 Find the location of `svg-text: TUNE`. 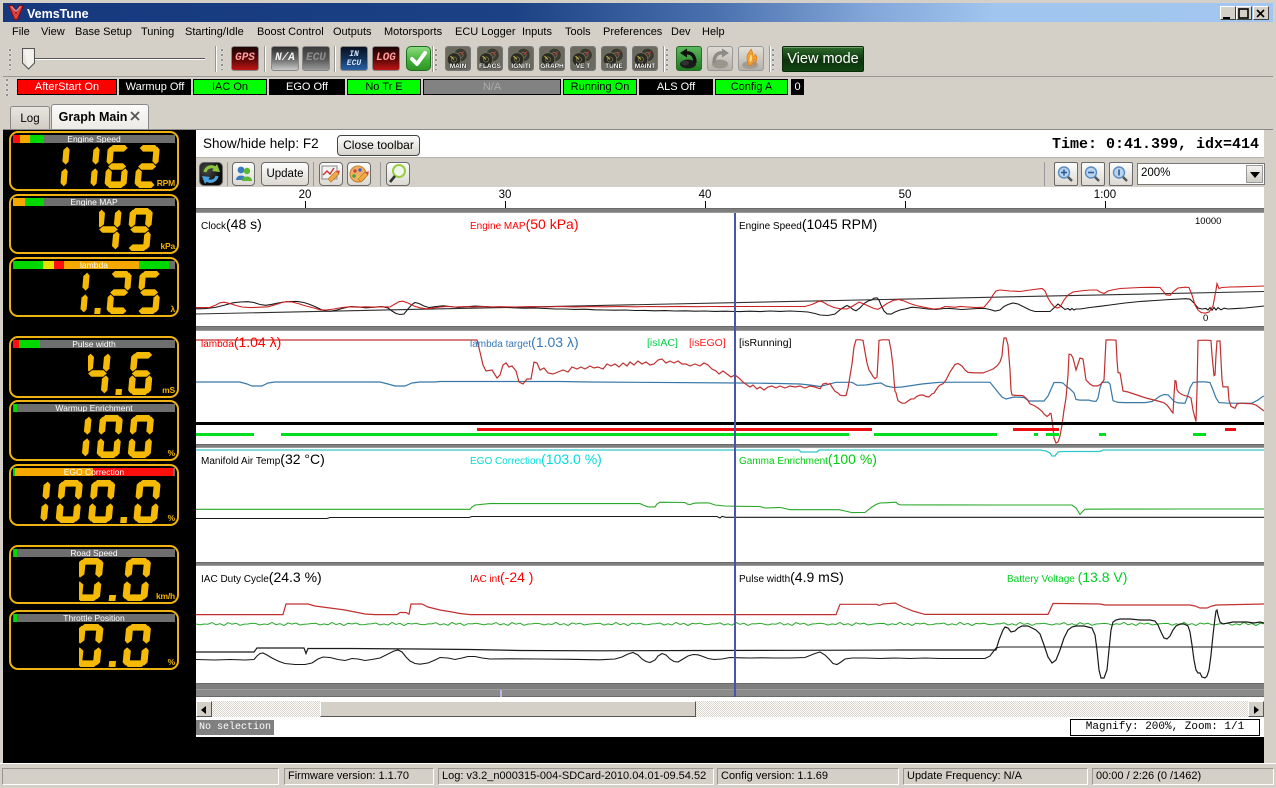

svg-text: TUNE is located at coordinates (614, 66).